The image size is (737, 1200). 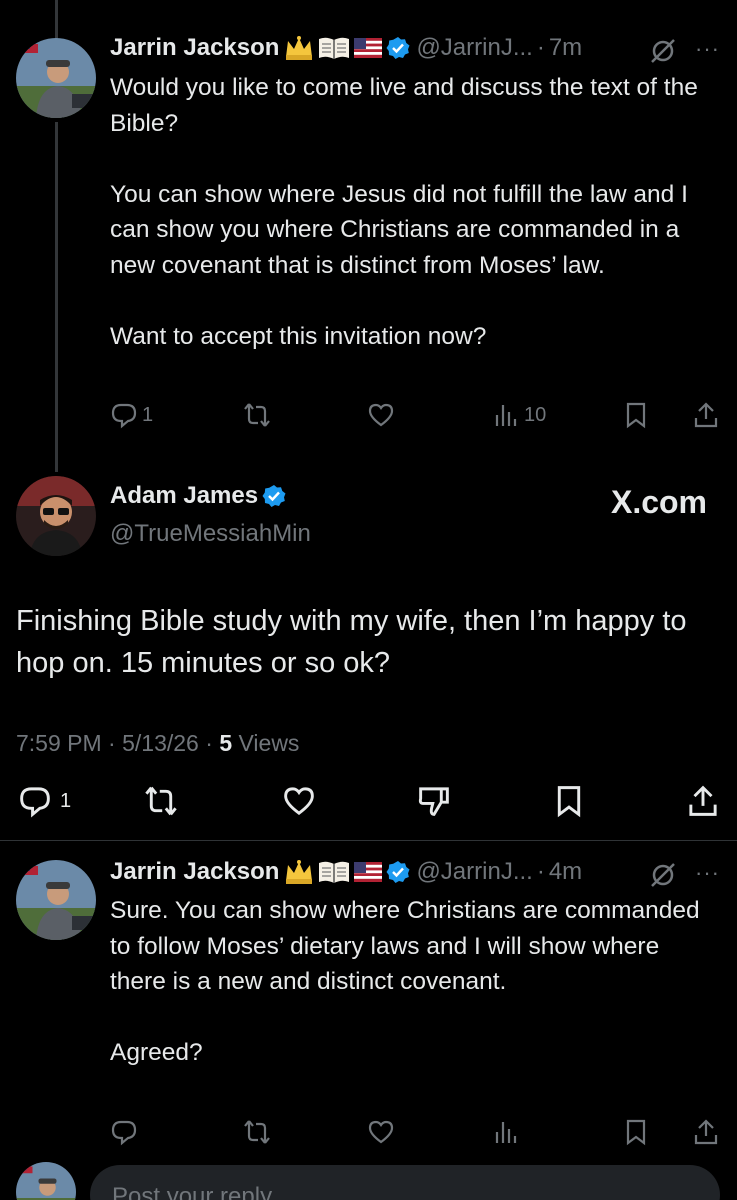 What do you see at coordinates (59, 743) in the screenshot?
I see `post-time: 7:59 PM` at bounding box center [59, 743].